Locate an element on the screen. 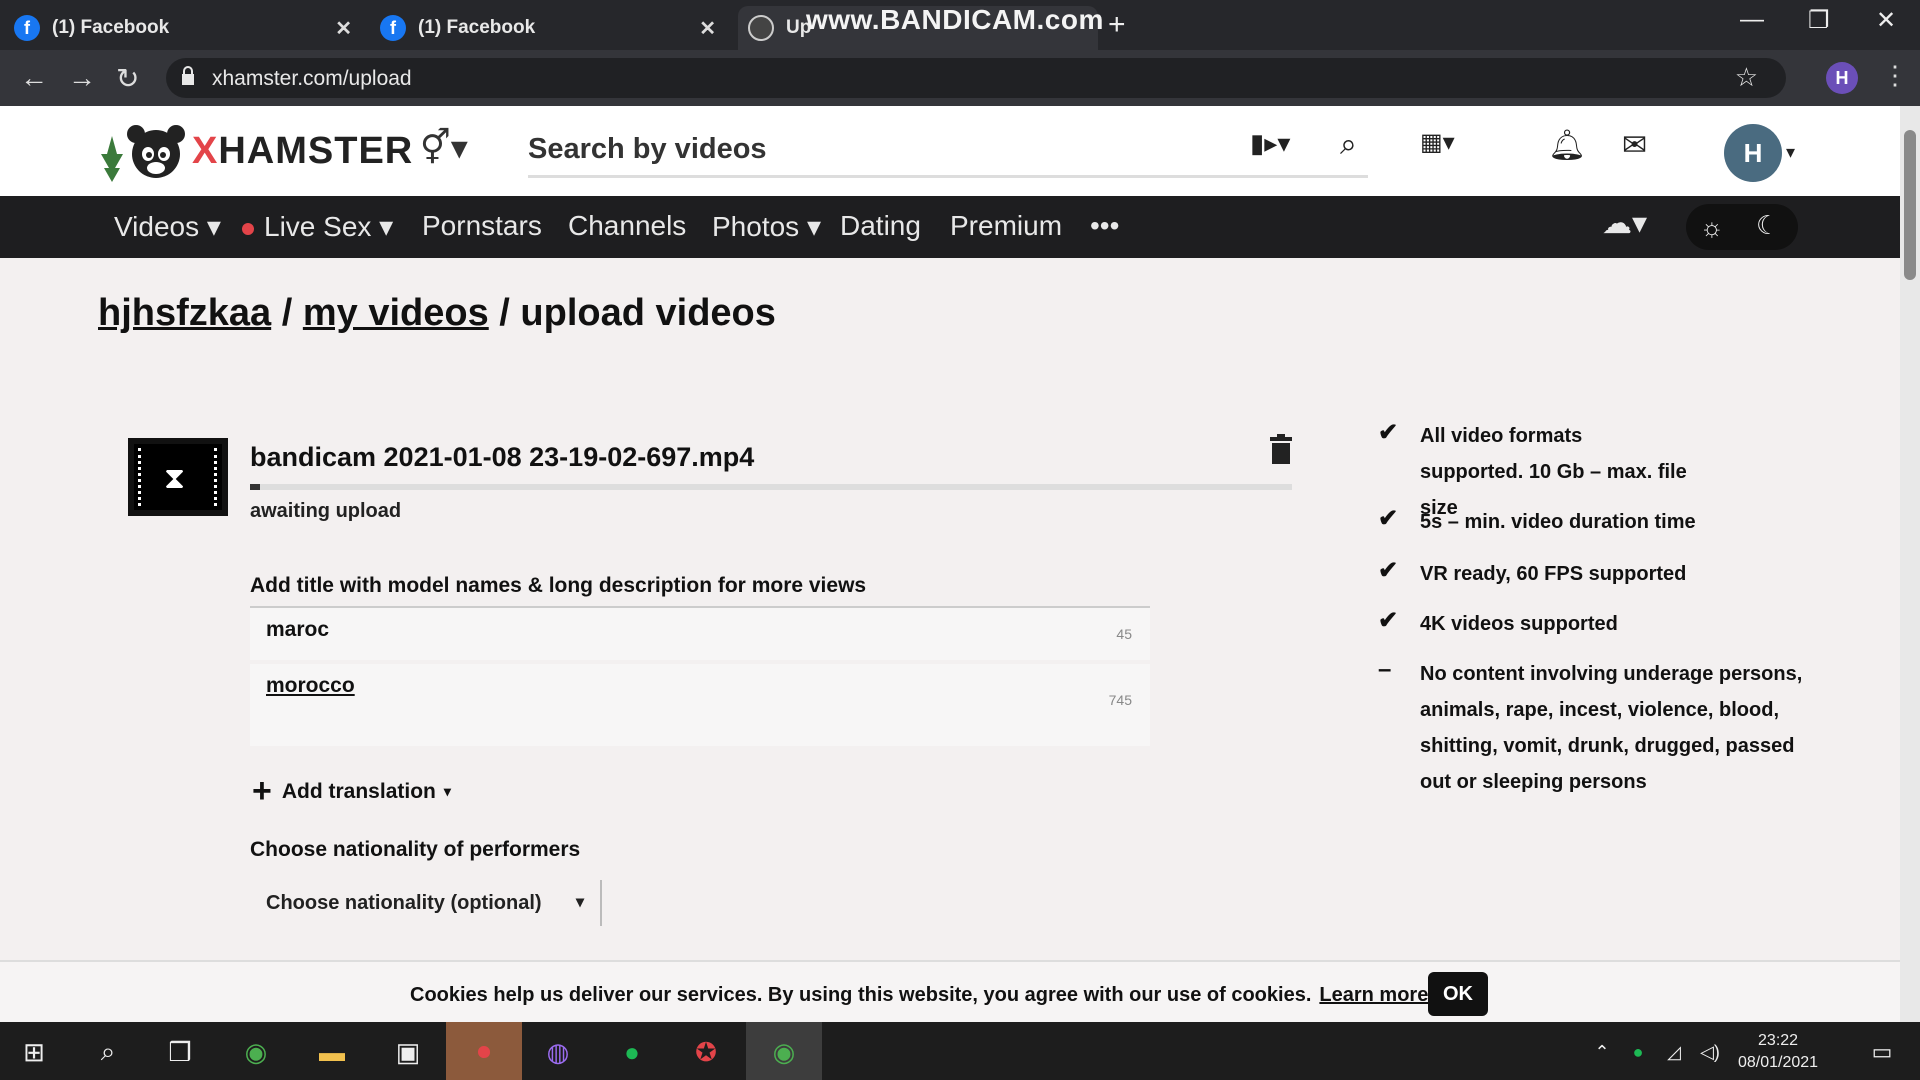 Image resolution: width=1920 pixels, height=1080 pixels. hourglass-icon: ⧗ is located at coordinates (175, 478).